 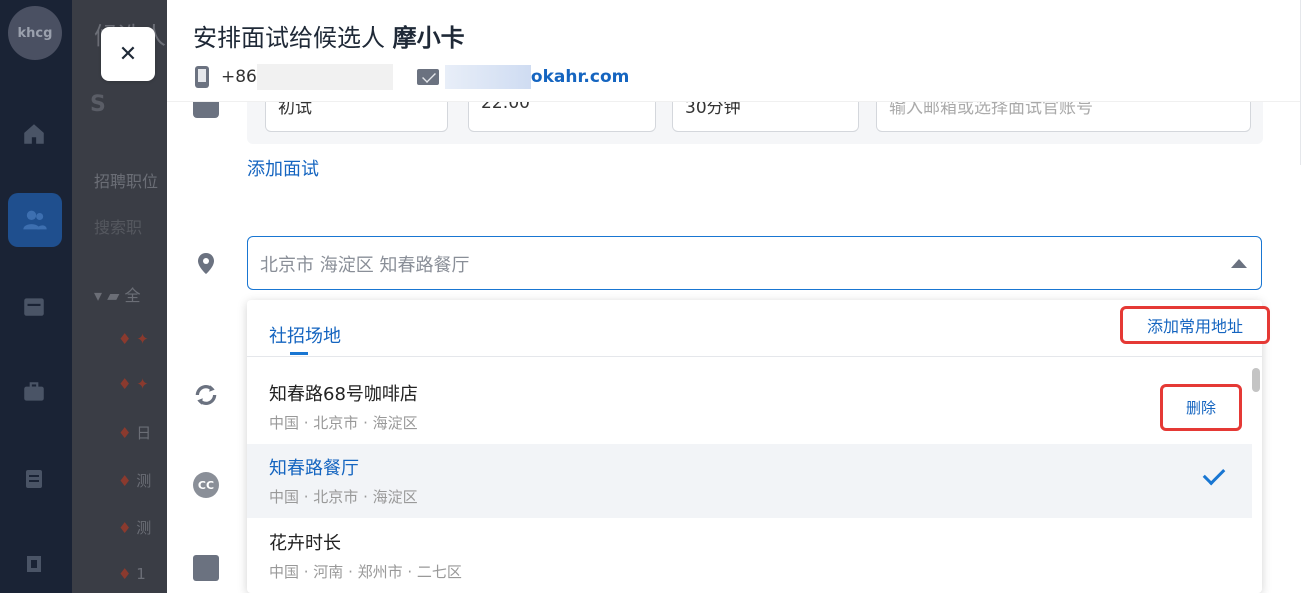 What do you see at coordinates (34, 564) in the screenshot?
I see `report-icon` at bounding box center [34, 564].